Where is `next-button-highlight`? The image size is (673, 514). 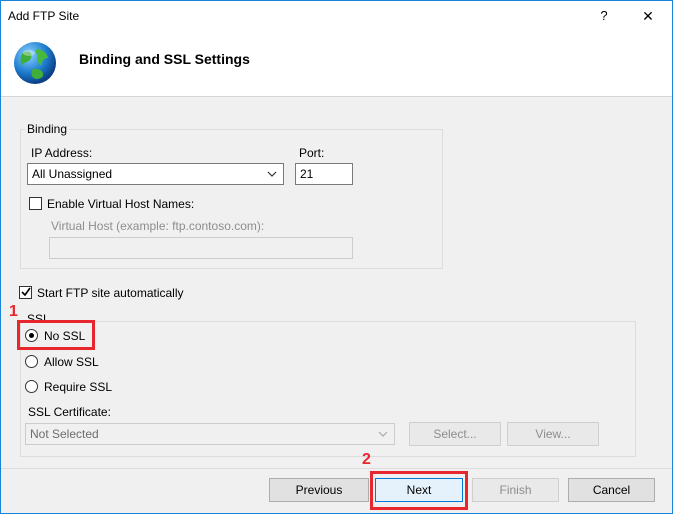 next-button-highlight is located at coordinates (419, 490).